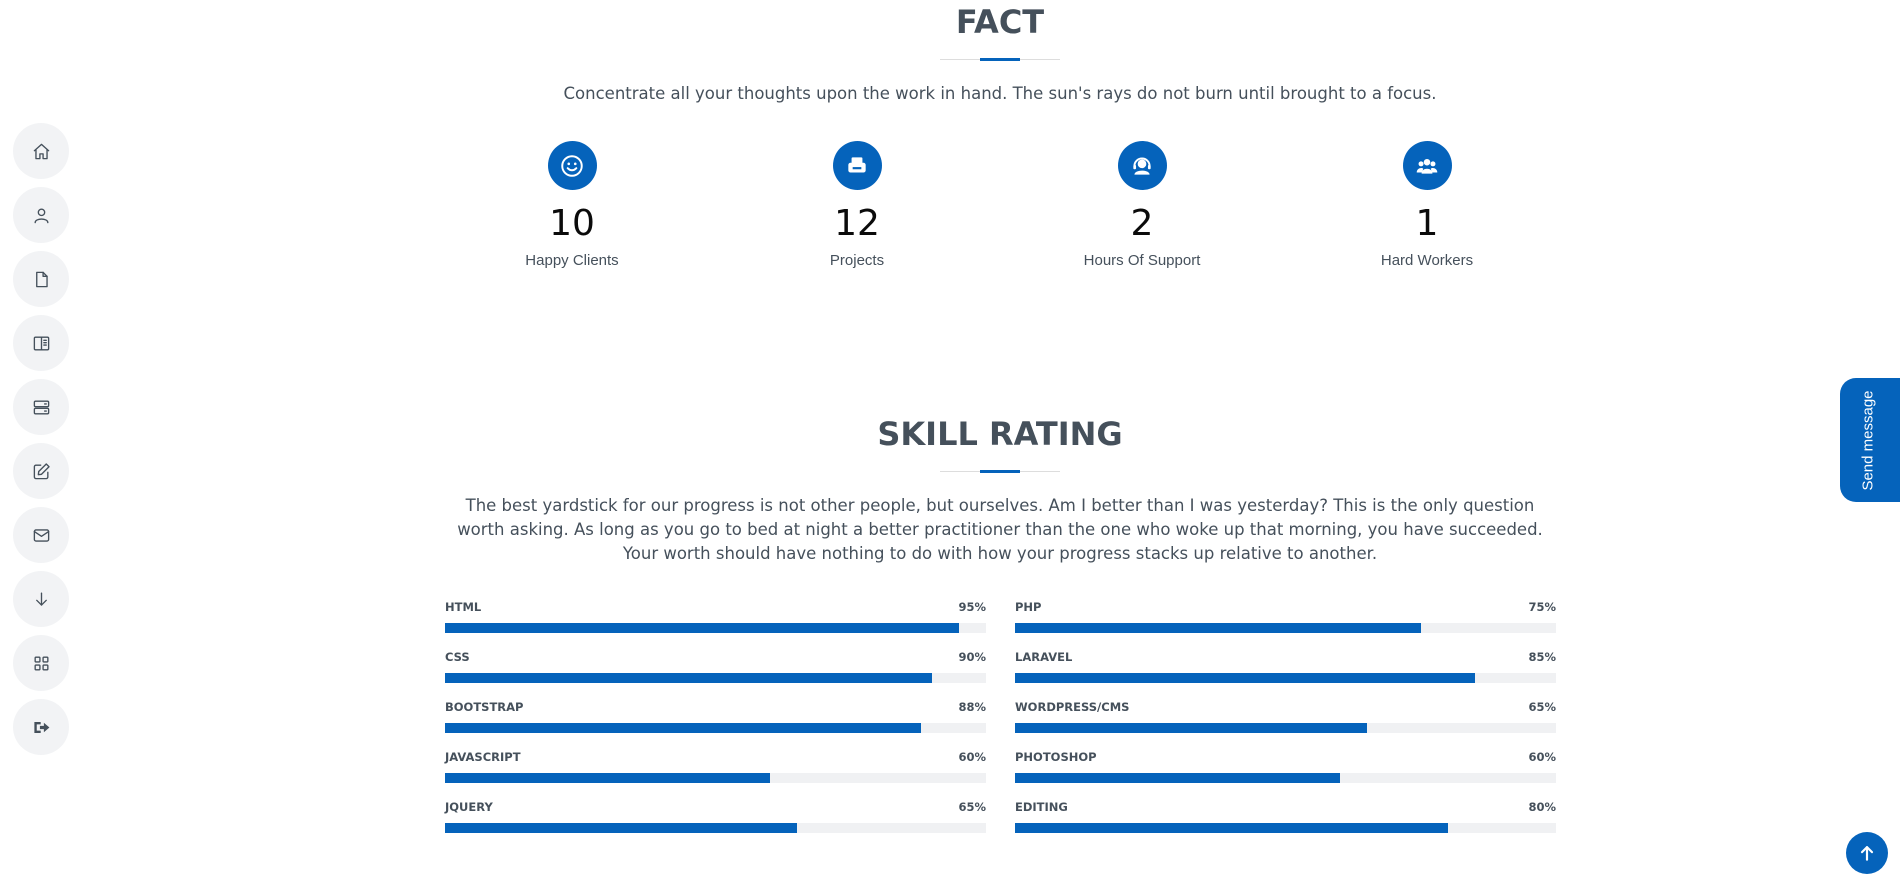  Describe the element at coordinates (715, 772) in the screenshot. I see `skill-row: JAVASCRIPT 60%` at that location.